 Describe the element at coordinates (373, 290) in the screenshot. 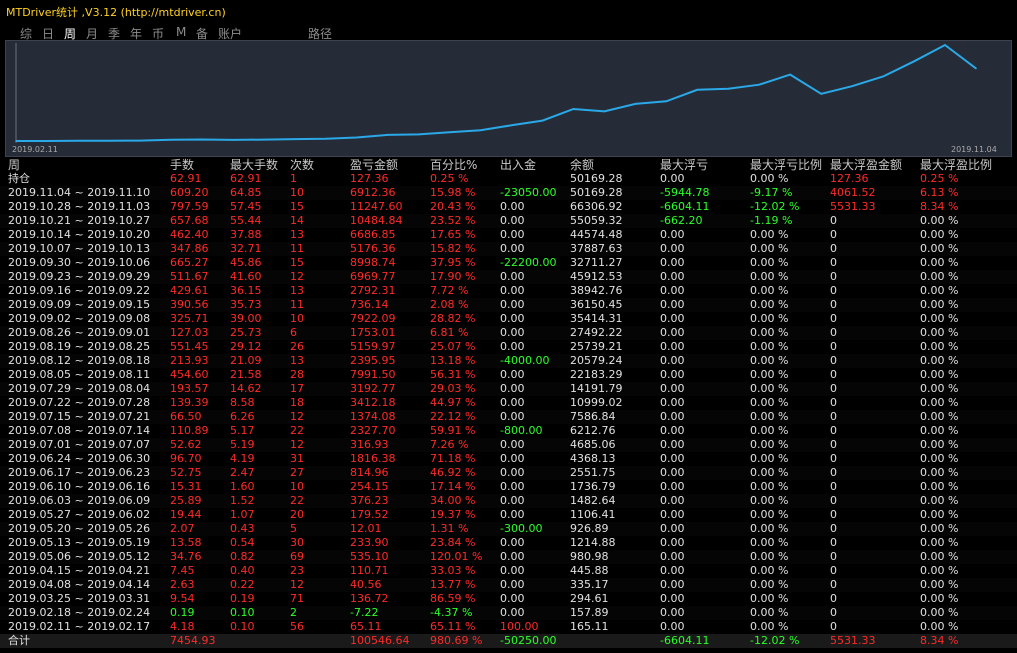

I see `cell-pnl: 2792.31` at that location.